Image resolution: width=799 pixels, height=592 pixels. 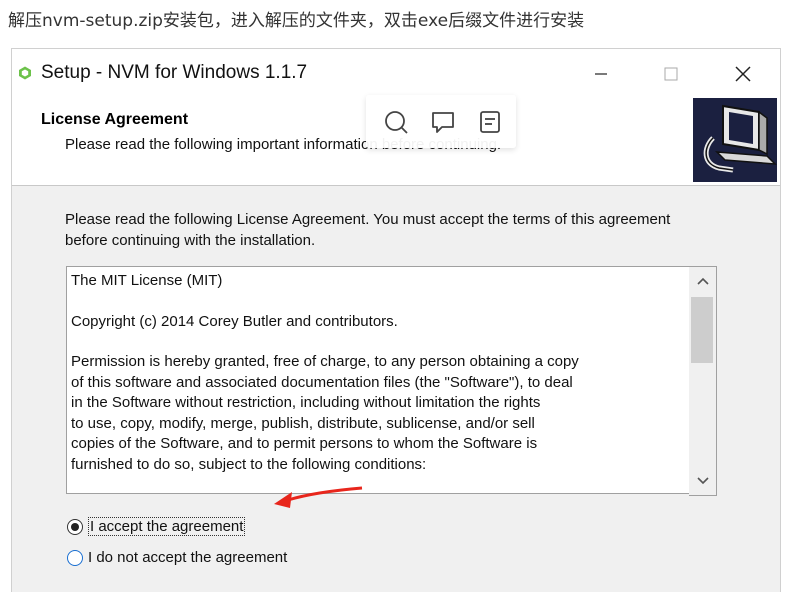 I want to click on decline-radio, so click(x=75, y=557).